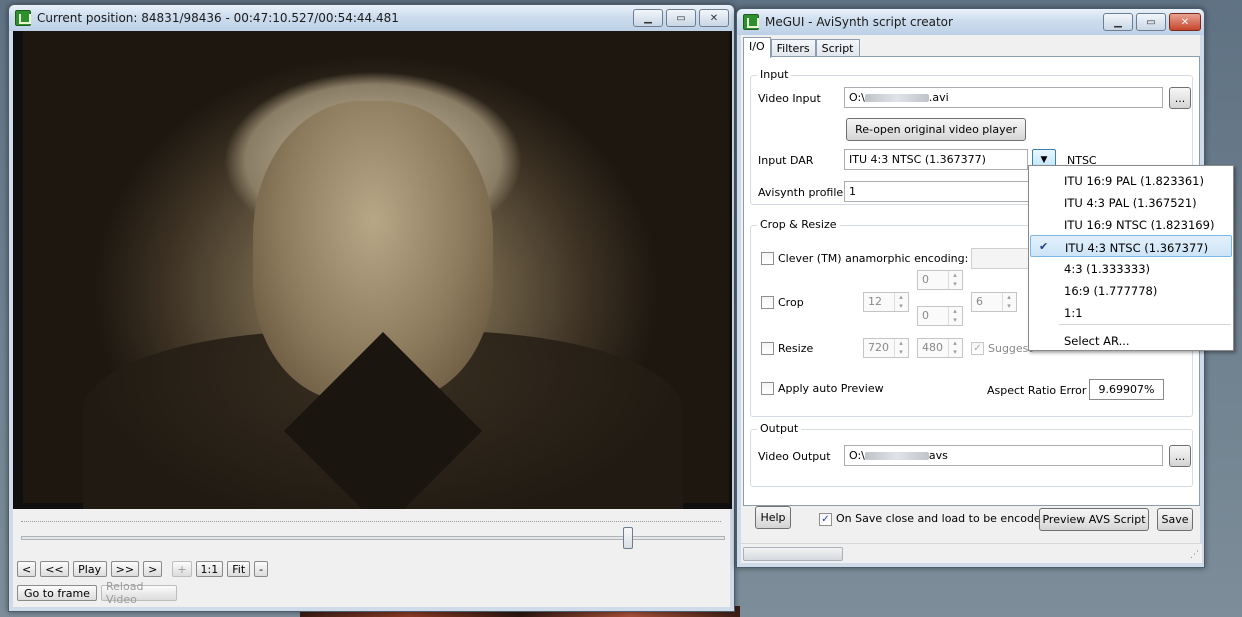 This screenshot has width=1242, height=617. What do you see at coordinates (1126, 389) in the screenshot?
I see `ar-error-value: 9.69907%` at bounding box center [1126, 389].